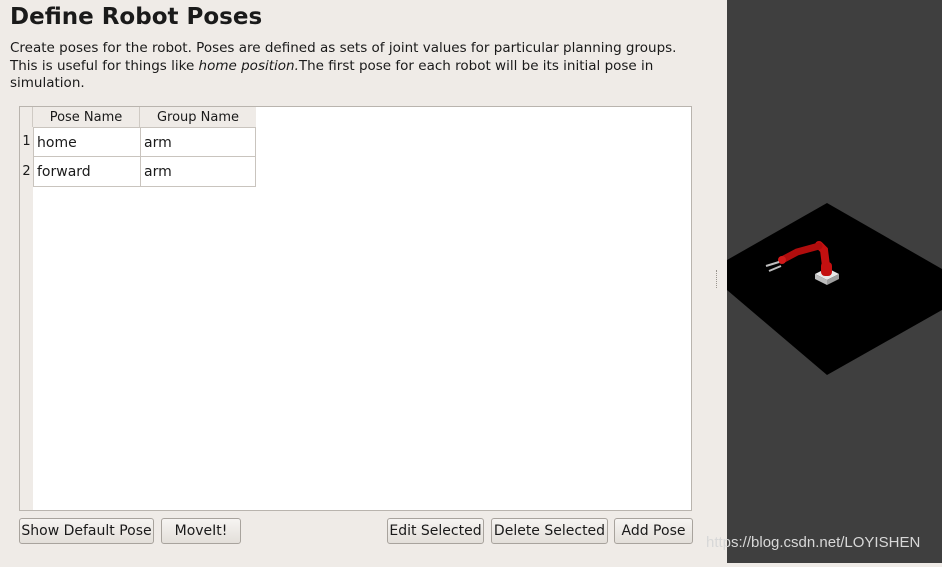 The height and width of the screenshot is (567, 942). What do you see at coordinates (87, 142) in the screenshot?
I see `pose-name-cell: home` at bounding box center [87, 142].